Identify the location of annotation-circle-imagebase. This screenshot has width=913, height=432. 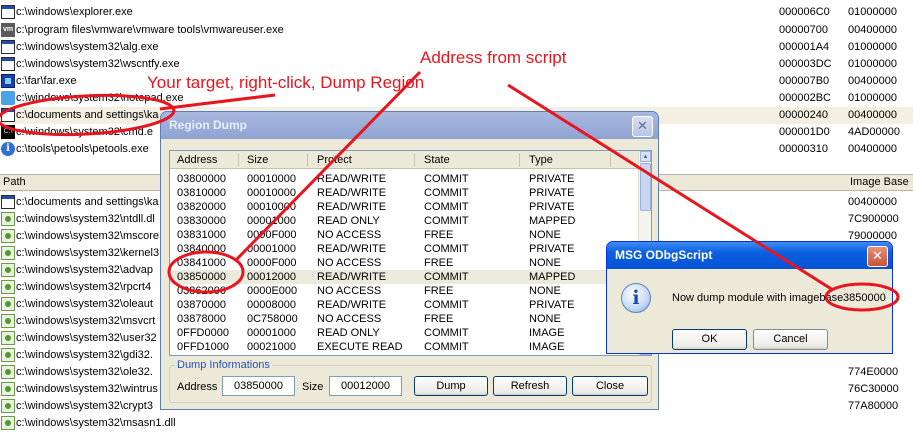
(862, 297).